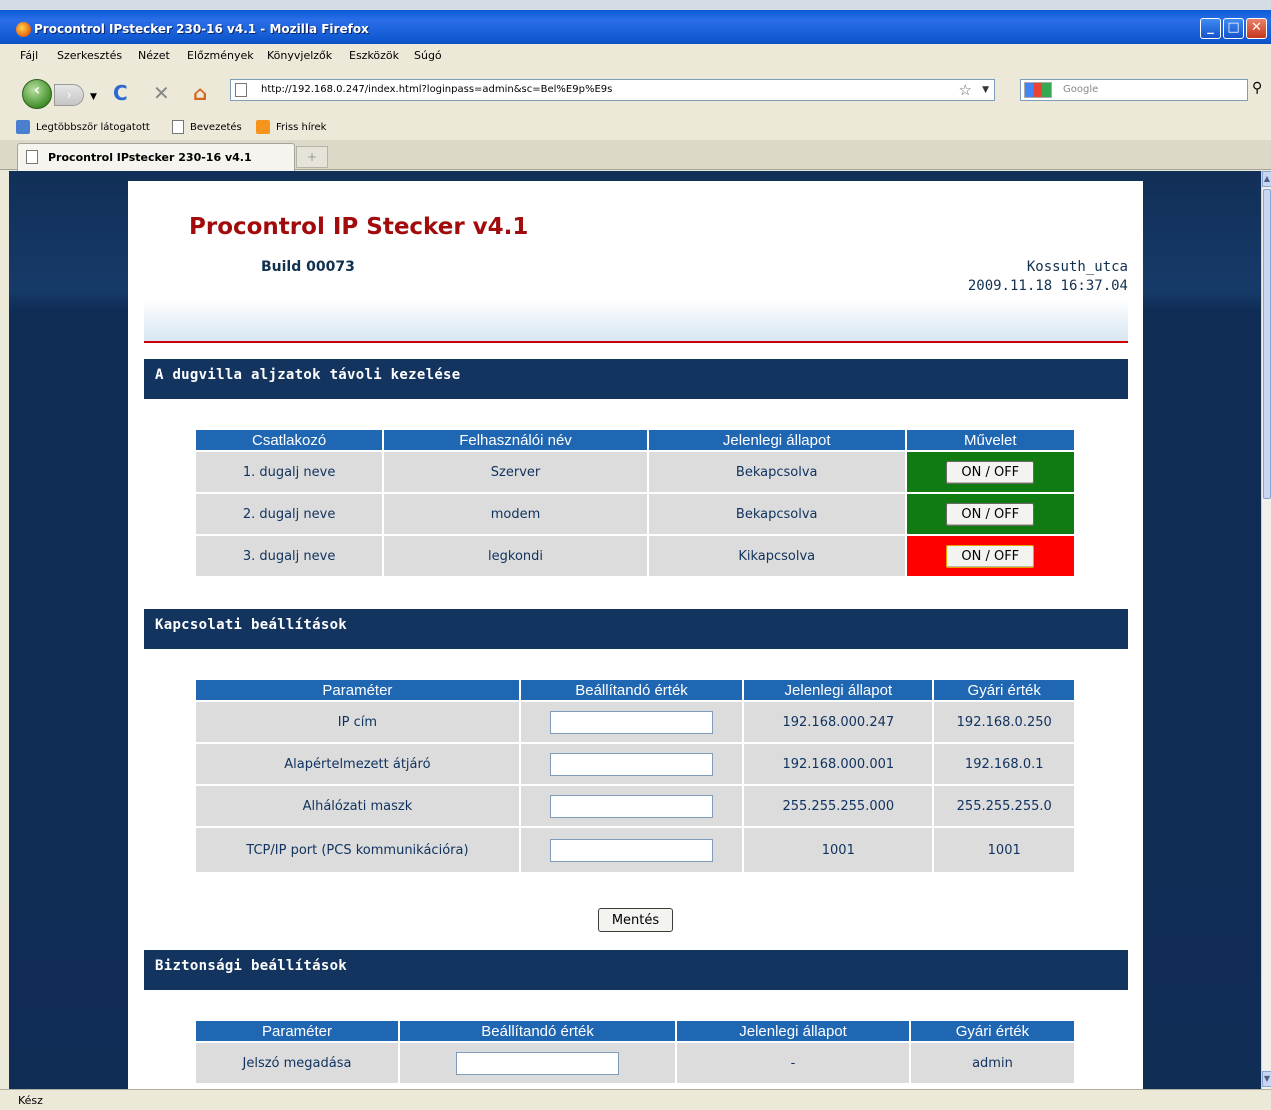 This screenshot has width=1271, height=1110. Describe the element at coordinates (1266, 179) in the screenshot. I see `scroll-up-icon: ▲` at that location.